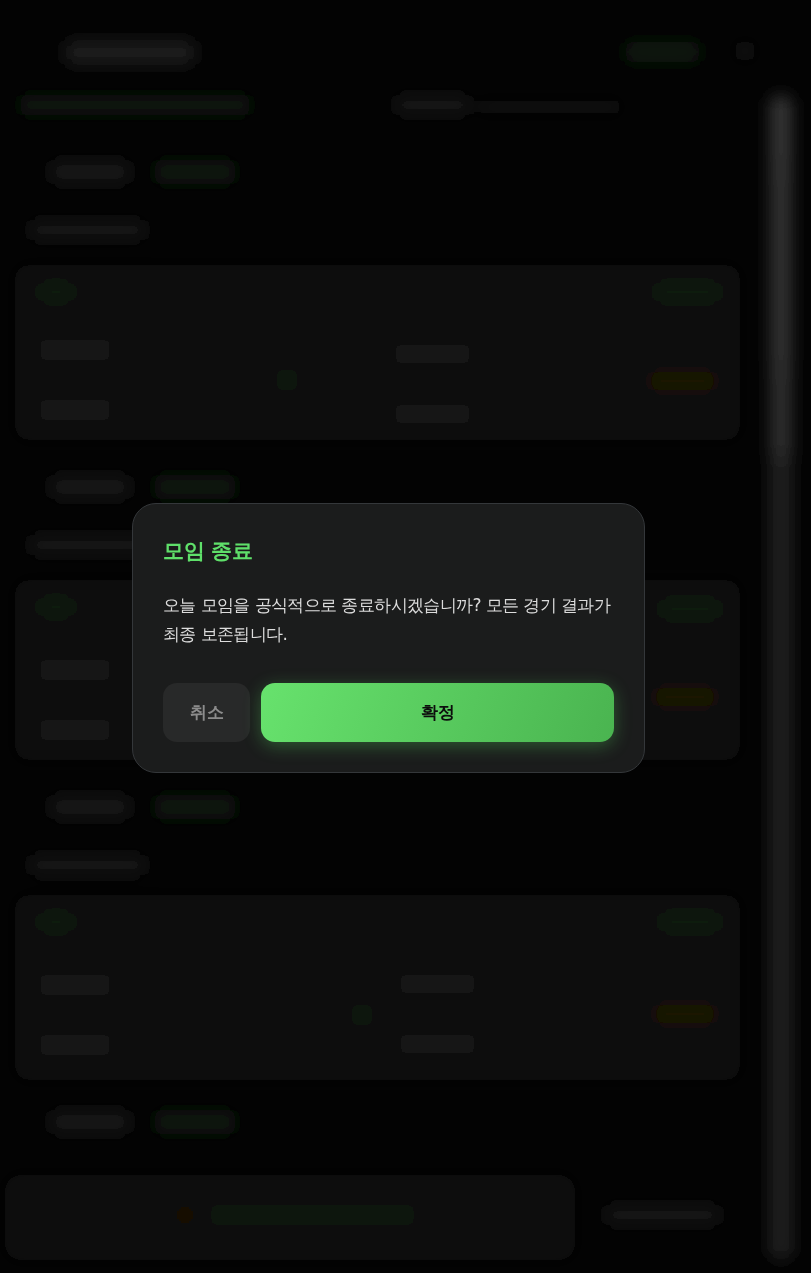 Image resolution: width=811 pixels, height=1273 pixels. What do you see at coordinates (208, 551) in the screenshot?
I see `dialog-title: 모임 종료` at bounding box center [208, 551].